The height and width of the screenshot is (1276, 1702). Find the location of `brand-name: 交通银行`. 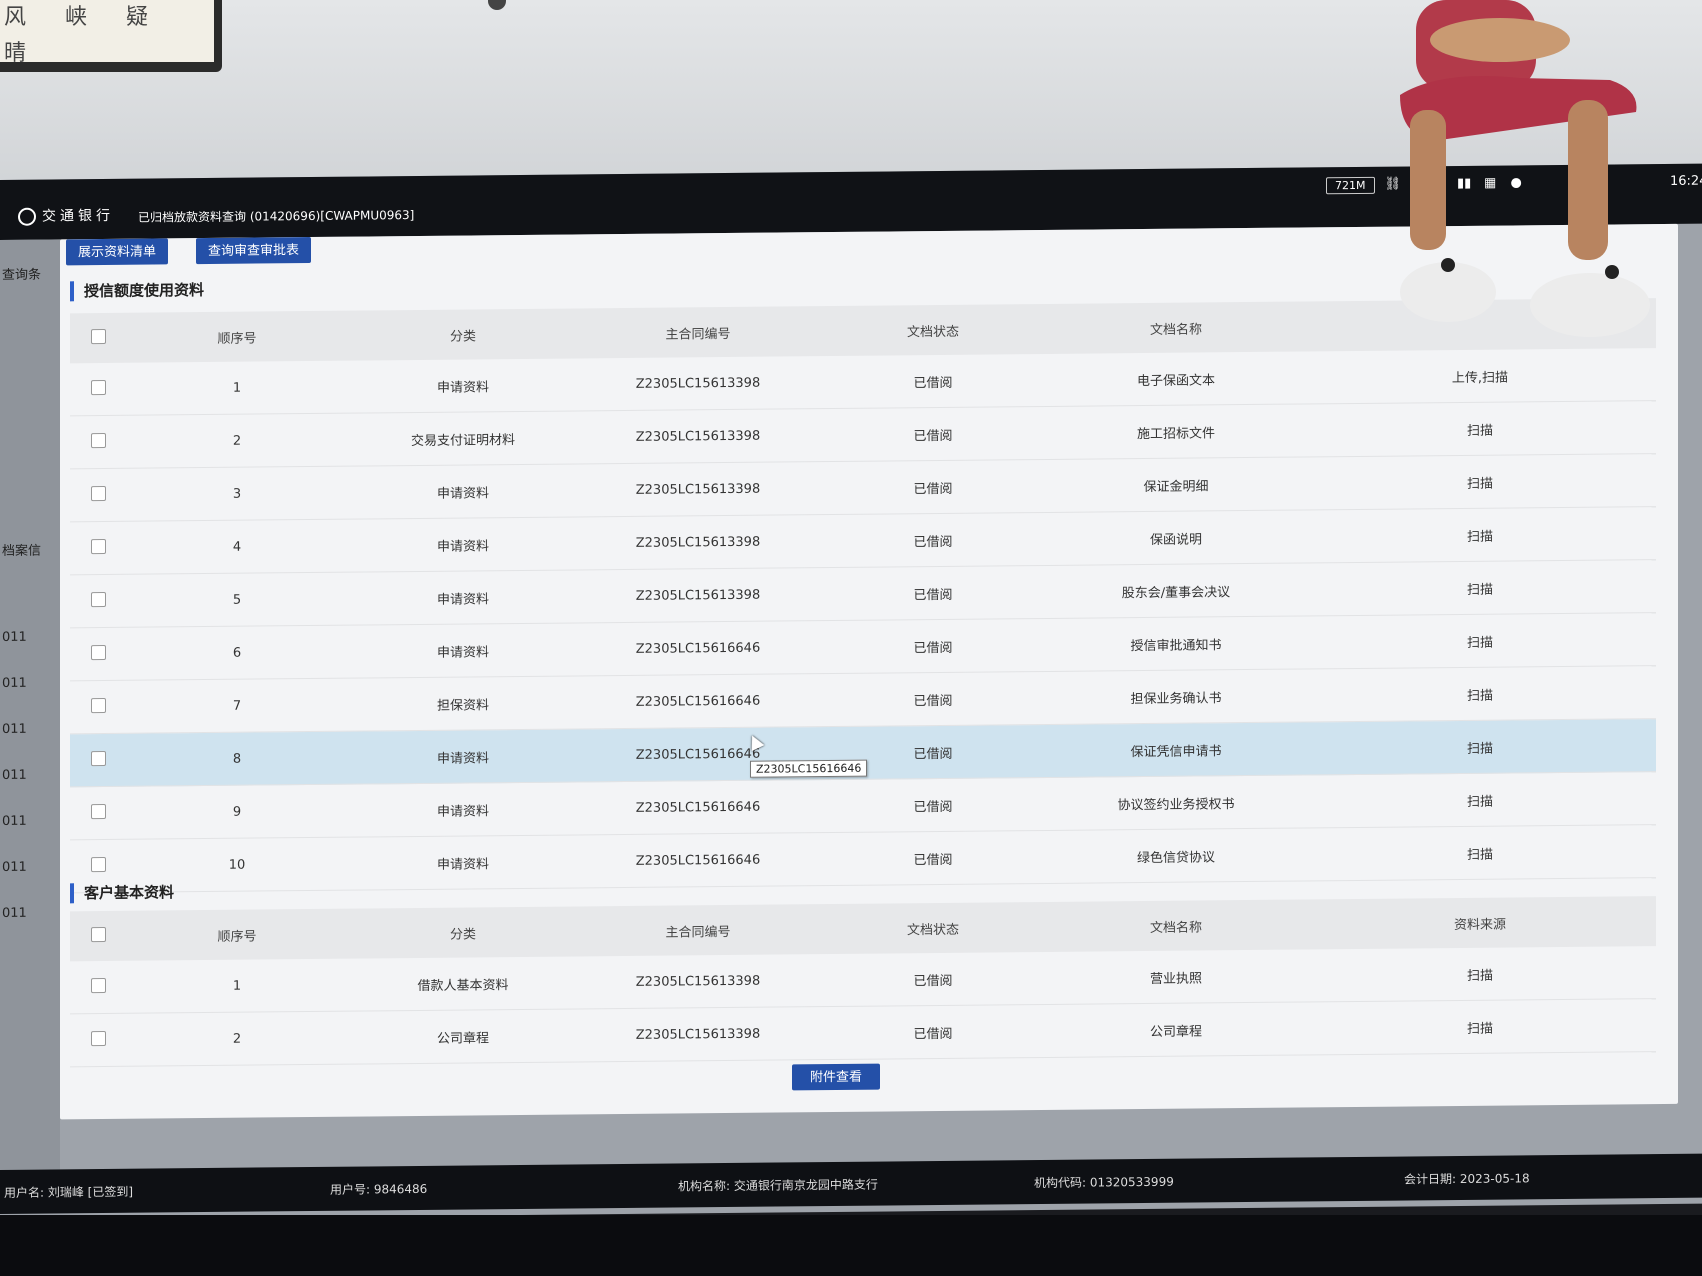

brand-name: 交通银行 is located at coordinates (78, 216).